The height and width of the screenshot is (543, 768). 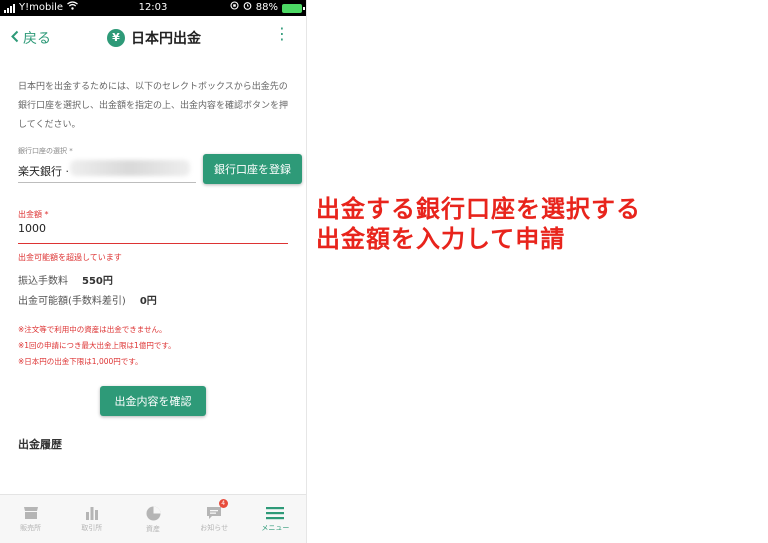 I want to click on annotation-line-1: 出金する銀行口座を選択する, so click(x=478, y=209).